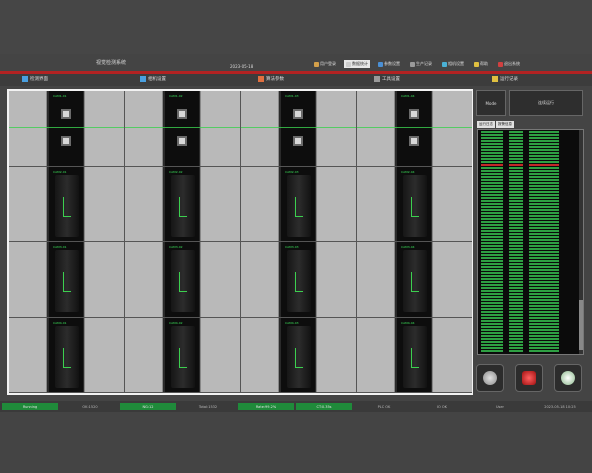 The image size is (592, 473). What do you see at coordinates (408, 322) in the screenshot?
I see `camera-label: CAM4-04` at bounding box center [408, 322].